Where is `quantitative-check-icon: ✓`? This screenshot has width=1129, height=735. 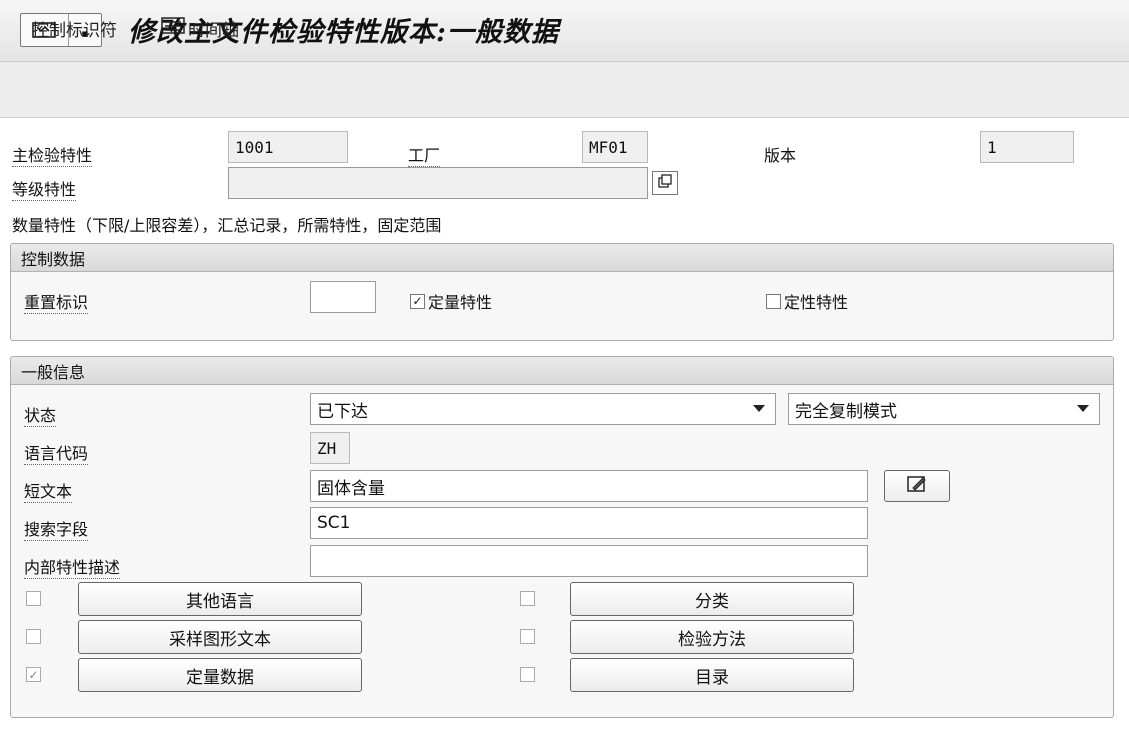
quantitative-check-icon: ✓ is located at coordinates (417, 301).